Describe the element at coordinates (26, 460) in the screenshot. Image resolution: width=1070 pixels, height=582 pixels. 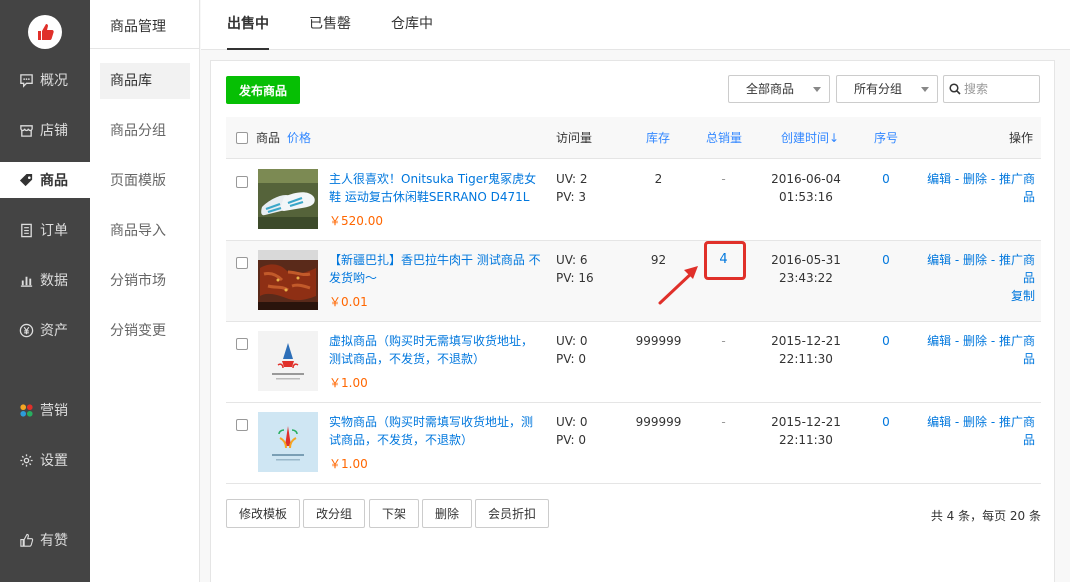
I see `gear-icon` at that location.